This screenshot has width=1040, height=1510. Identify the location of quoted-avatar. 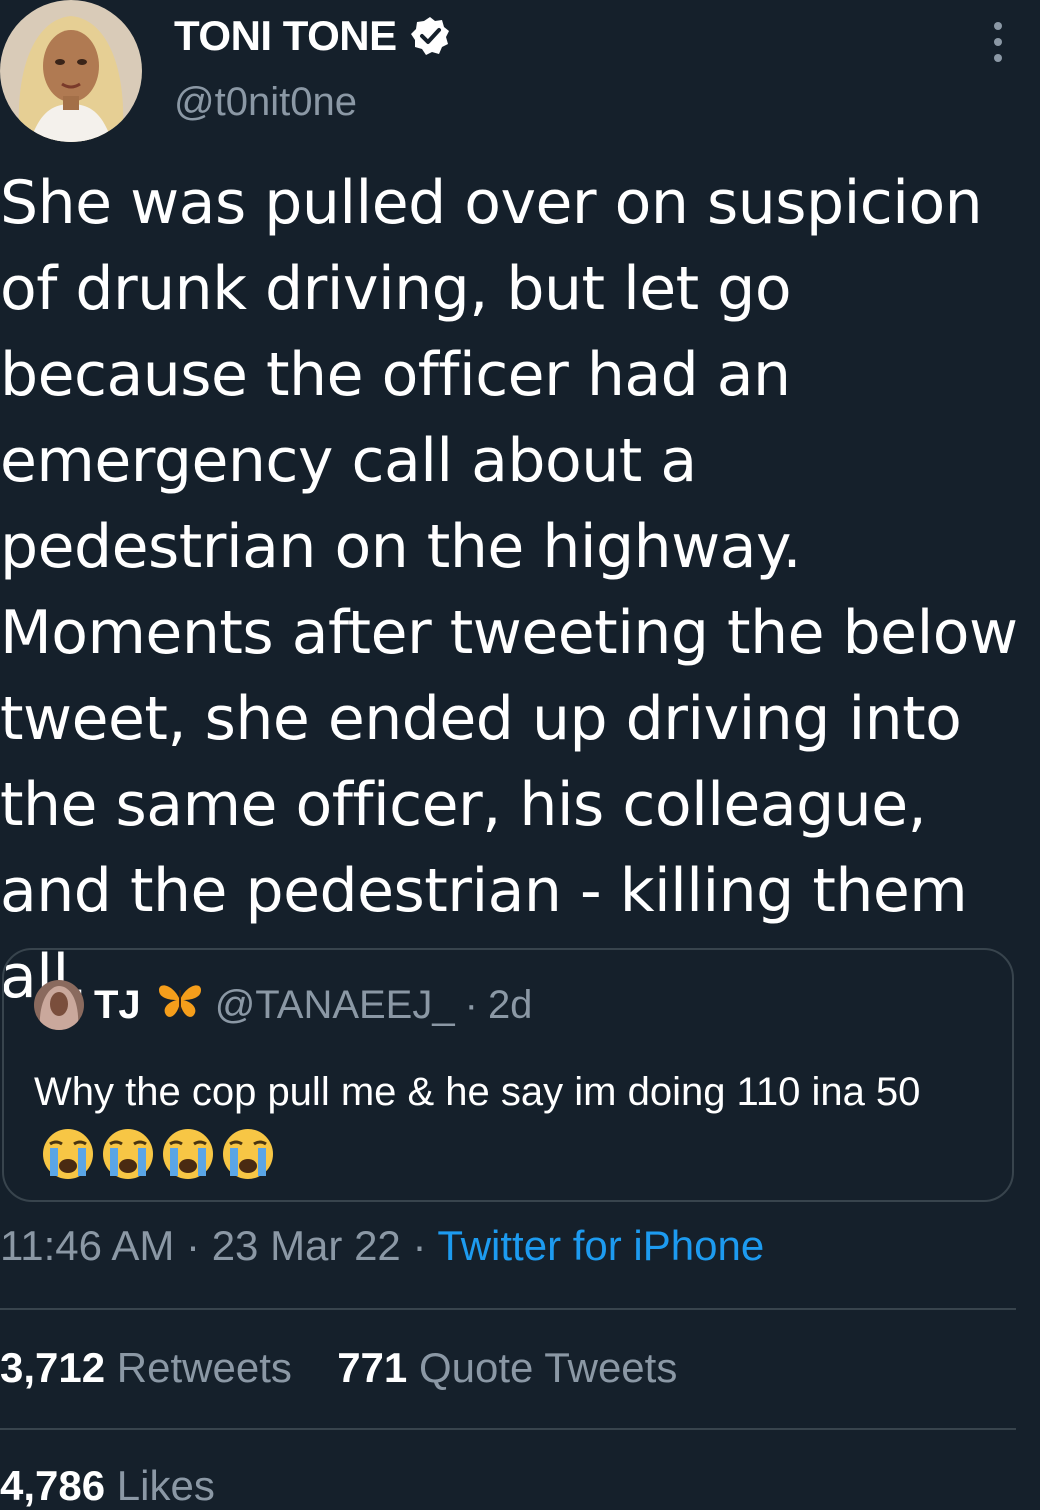
(59, 1005).